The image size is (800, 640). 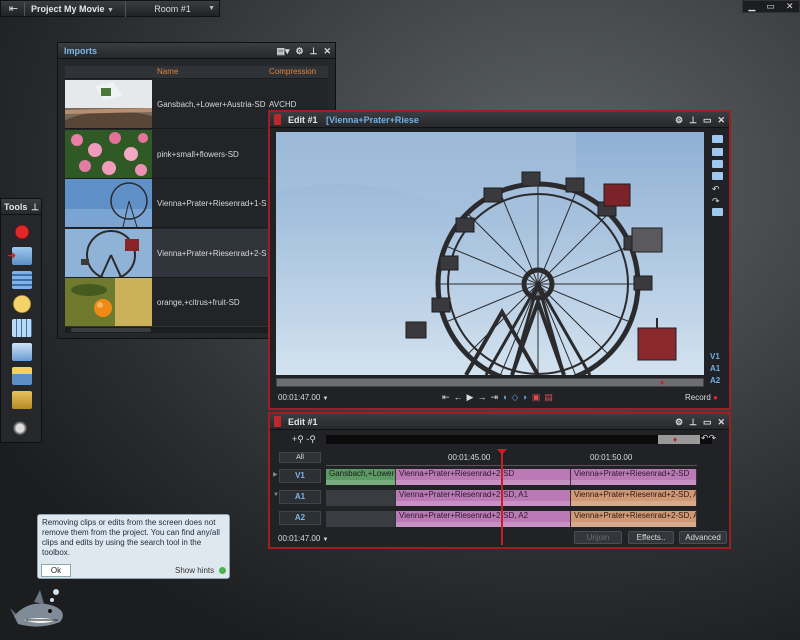 What do you see at coordinates (483, 519) in the screenshot?
I see `timeline-clip: Vienna+Prater+Riesenrad+2-SD, A2` at bounding box center [483, 519].